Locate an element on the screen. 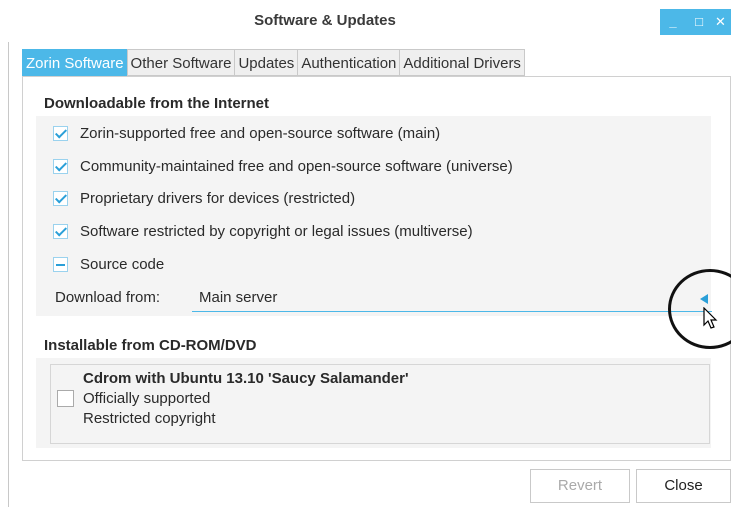 This screenshot has height=507, width=731. cdrom-item-line2: Restricted copyright is located at coordinates (149, 418).